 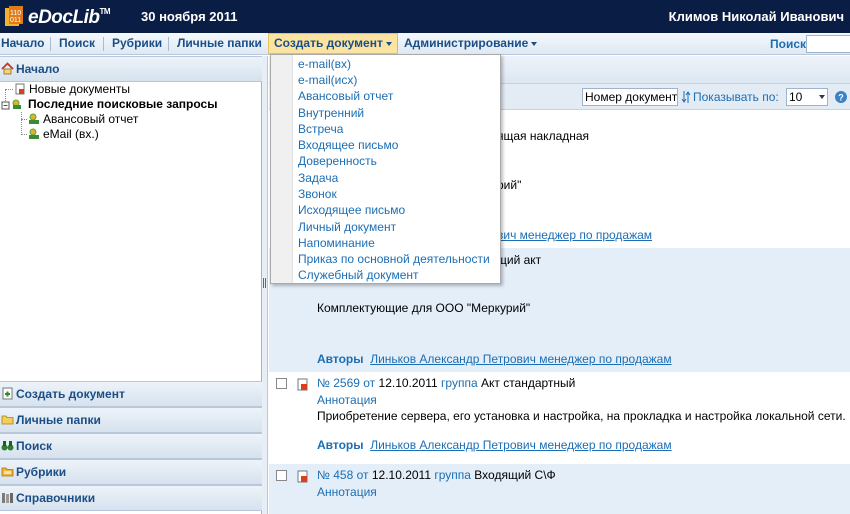 I want to click on menu-rubrics: Рубрики, so click(x=137, y=43).